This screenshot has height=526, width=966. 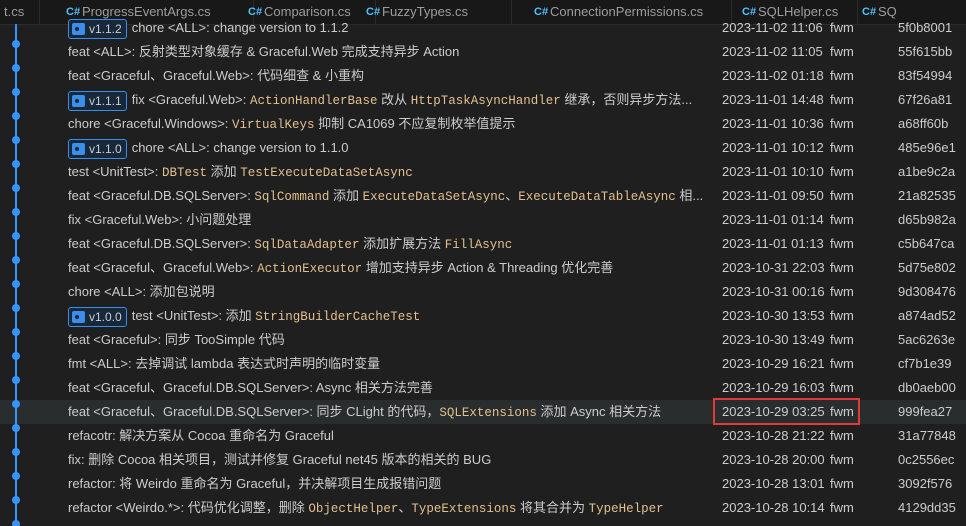 What do you see at coordinates (488, 267) in the screenshot?
I see `message-text: 增加支持异步 Action & Threading 优化完善` at bounding box center [488, 267].